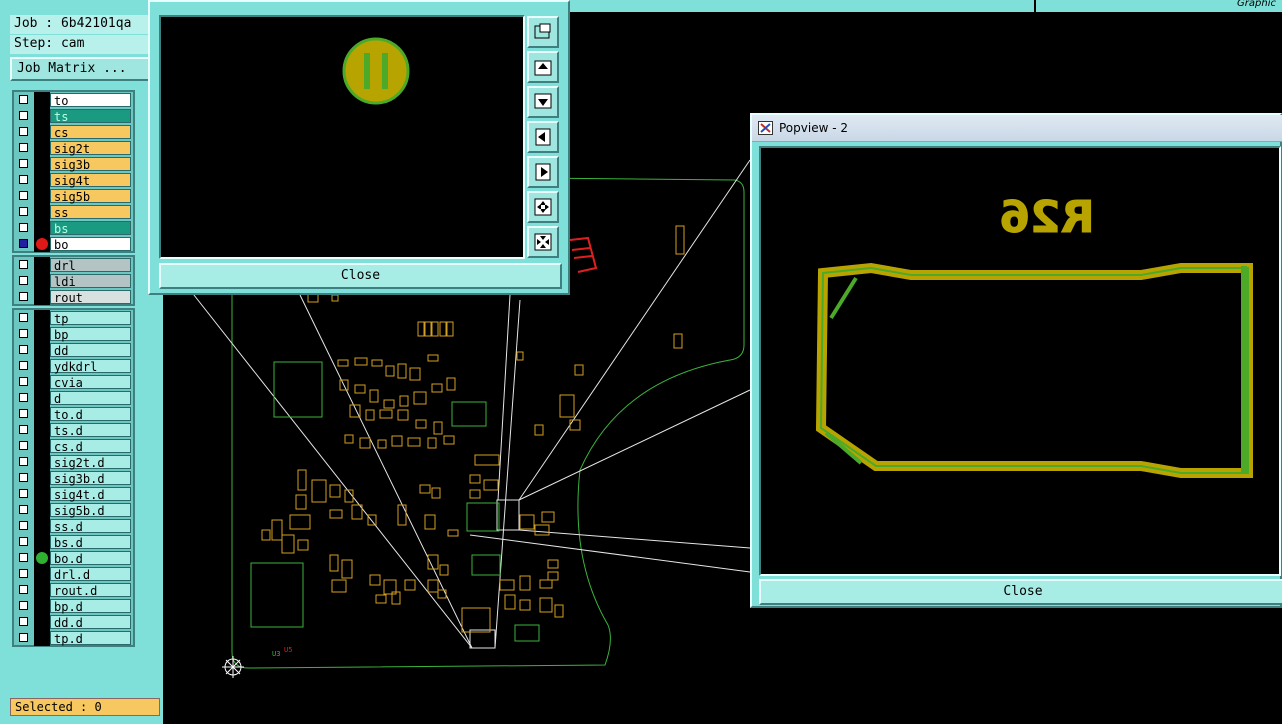 This screenshot has height=724, width=1282. Describe the element at coordinates (73, 526) in the screenshot. I see `layer-row-ss-d: ss.d` at that location.